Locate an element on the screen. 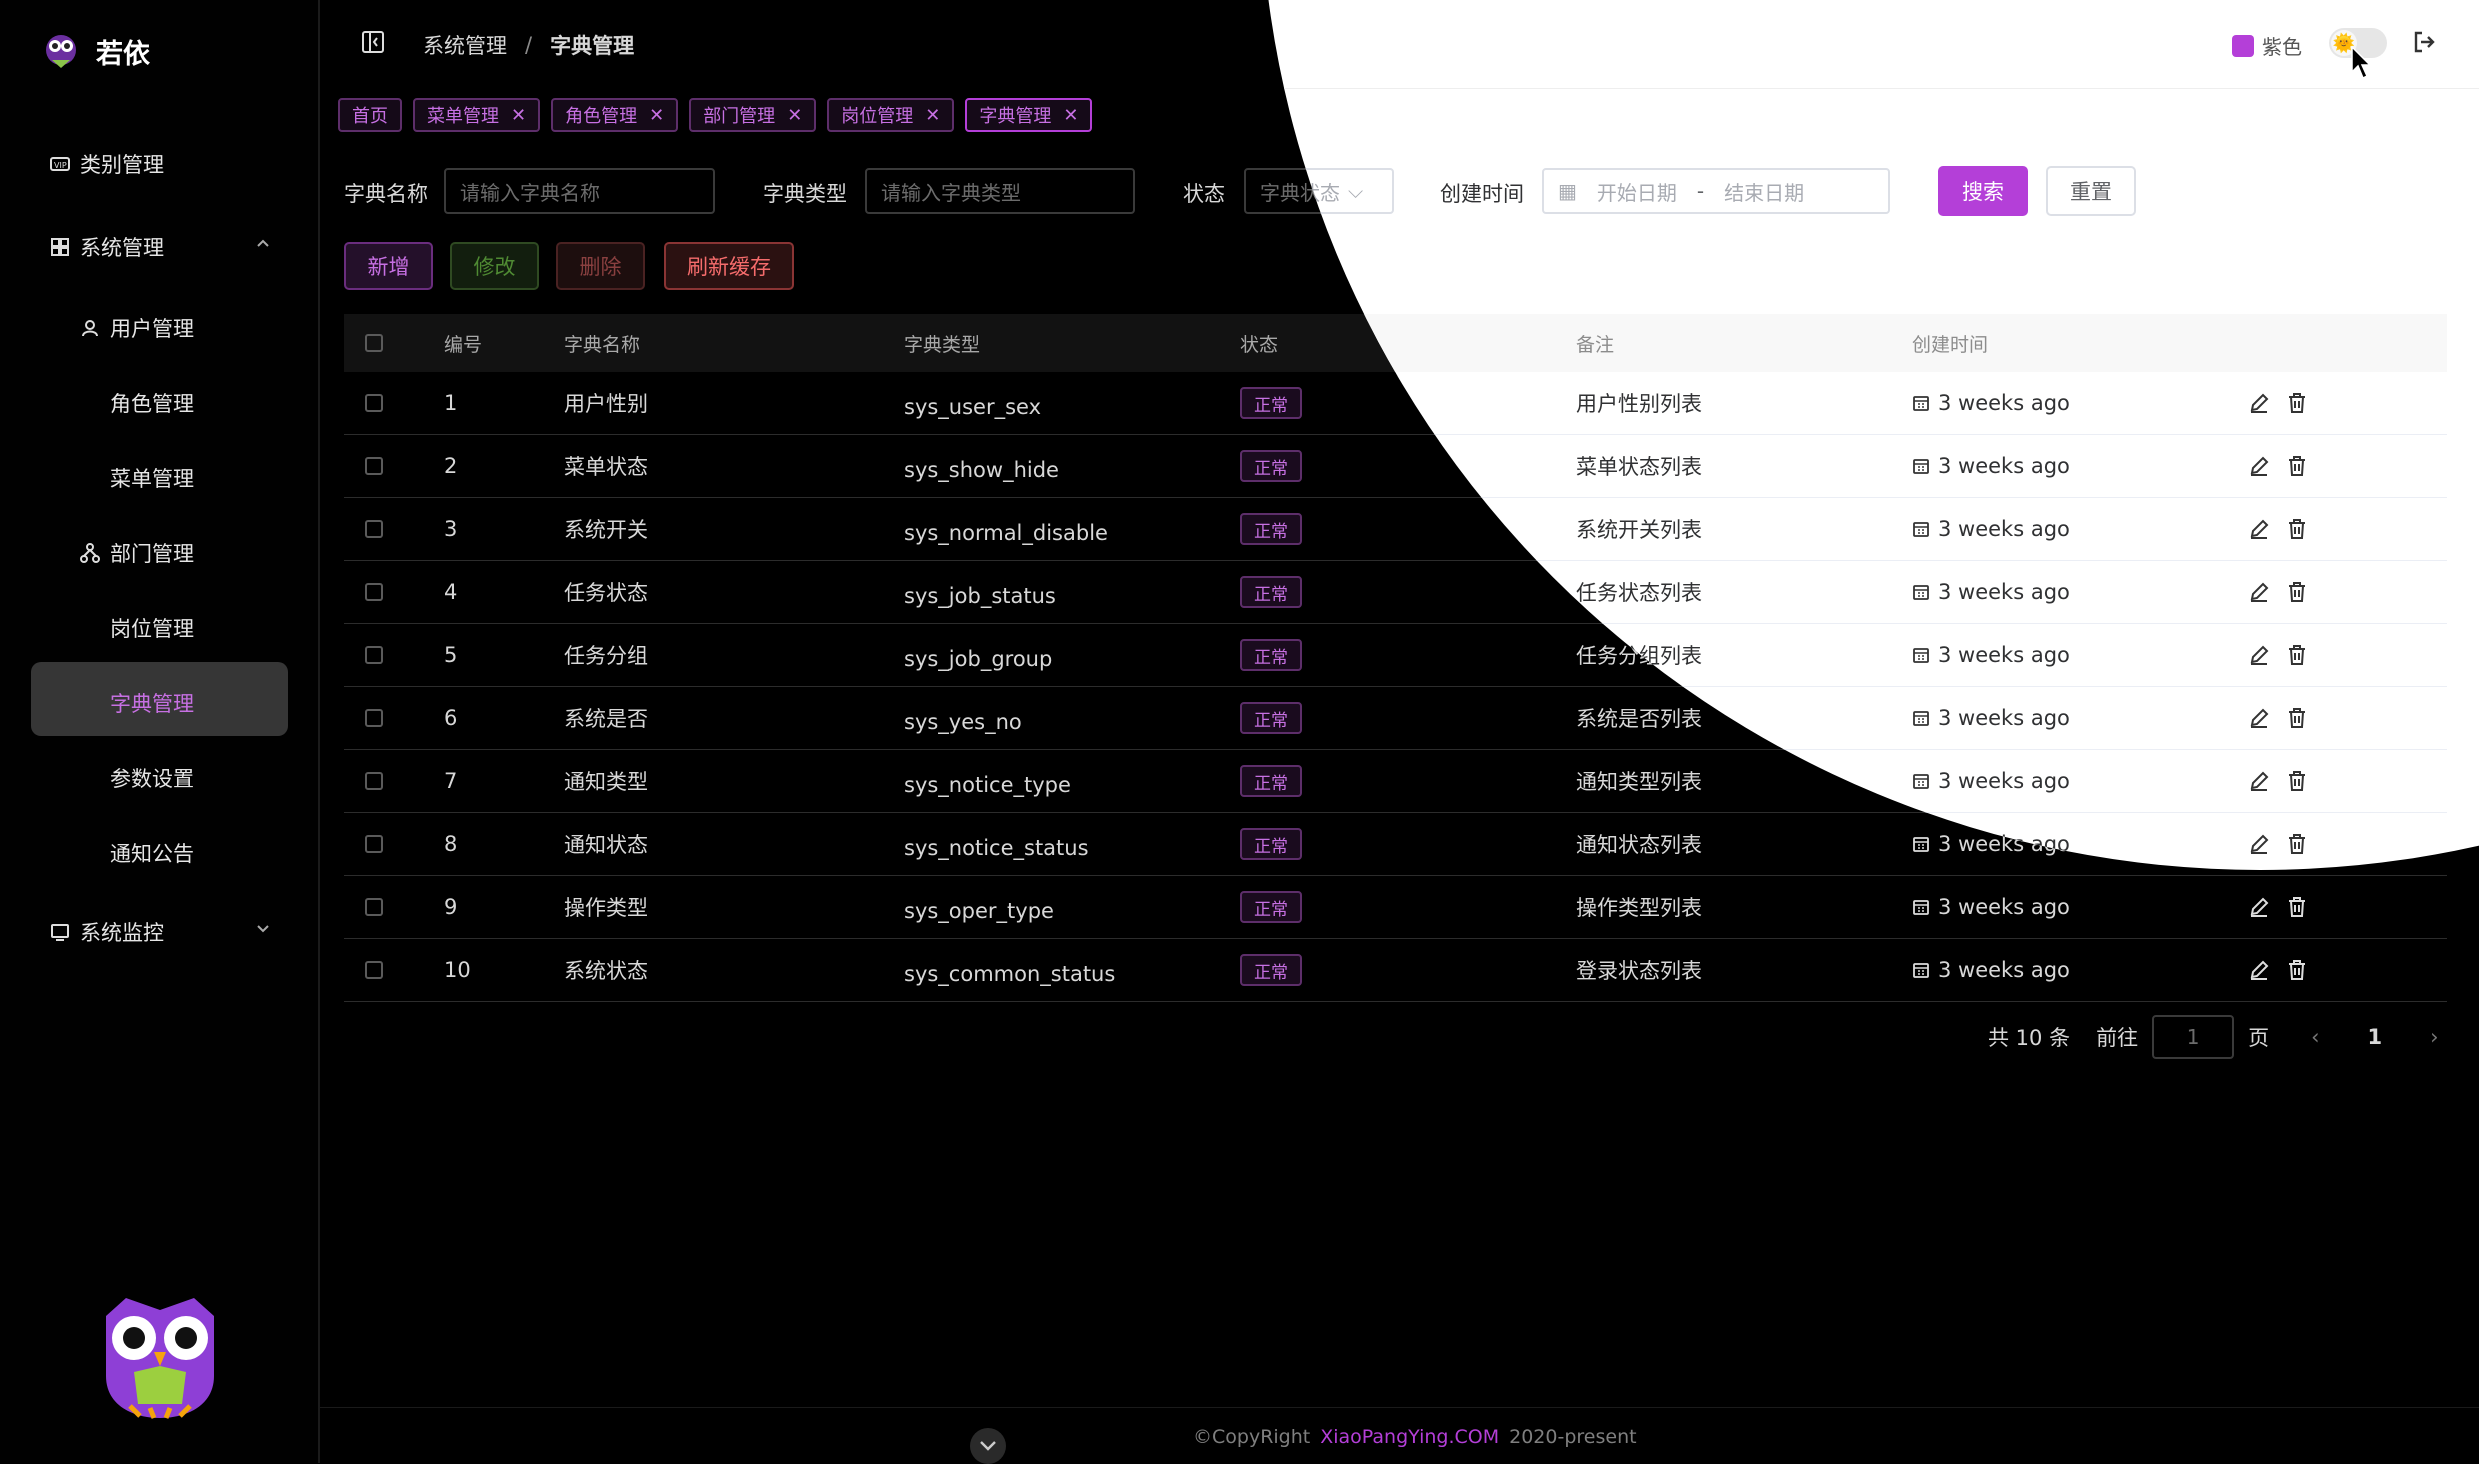 The image size is (2479, 1464). tab-post-manage: 岗位管理 ✕ is located at coordinates (891, 115).